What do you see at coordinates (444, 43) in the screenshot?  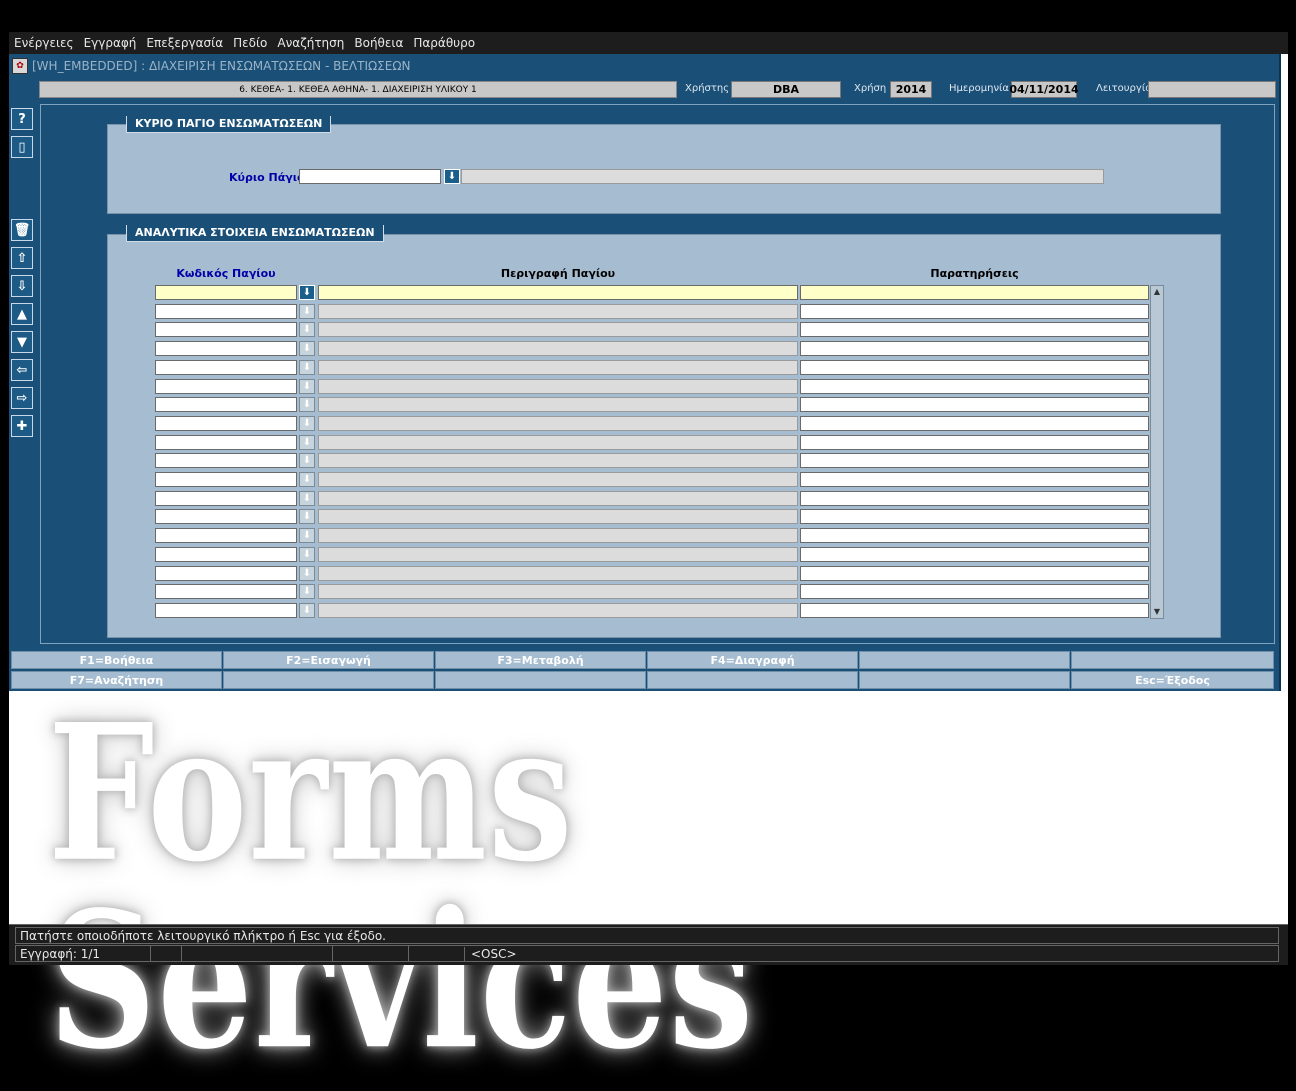 I see `menu-window: Παράθυρο` at bounding box center [444, 43].